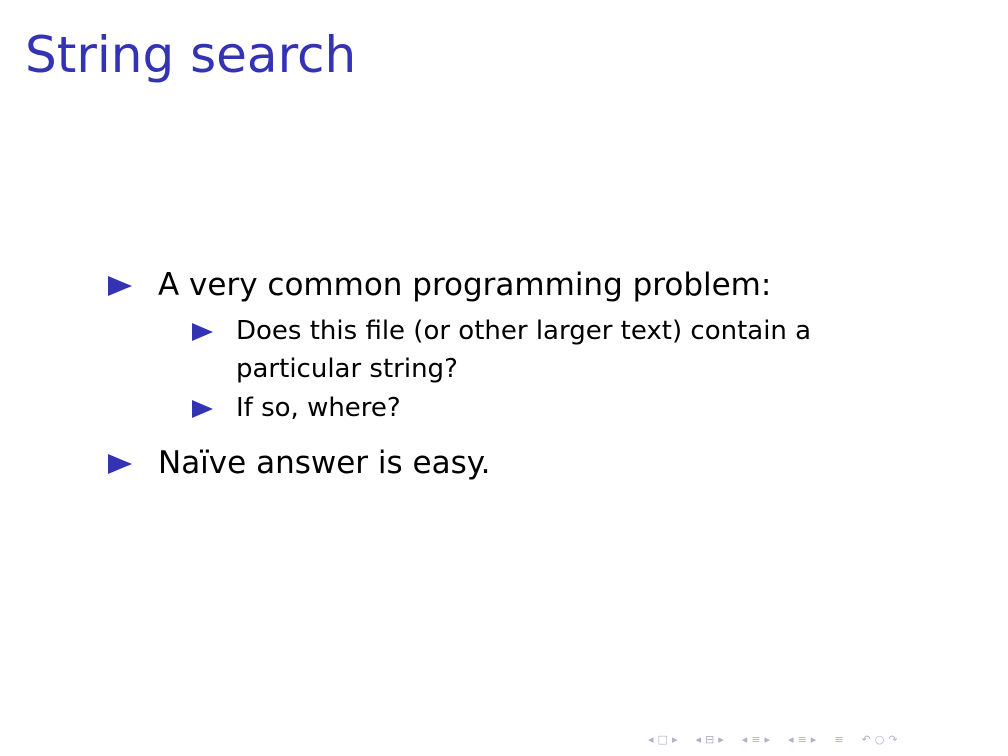 This screenshot has width=1008, height=756. I want to click on appendix-icon: ≡, so click(838, 739).